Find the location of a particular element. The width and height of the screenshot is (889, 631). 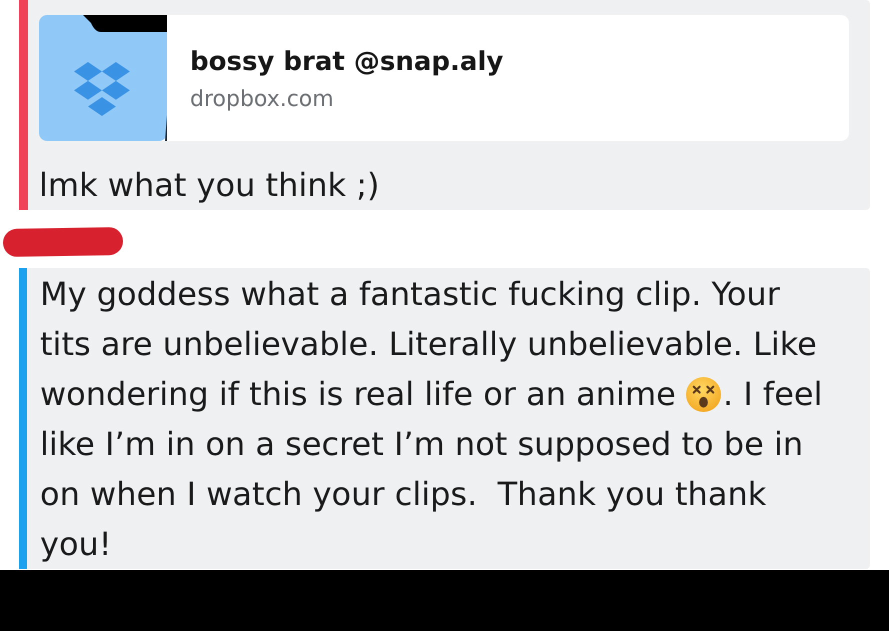

diamond-logo-icon is located at coordinates (102, 89).